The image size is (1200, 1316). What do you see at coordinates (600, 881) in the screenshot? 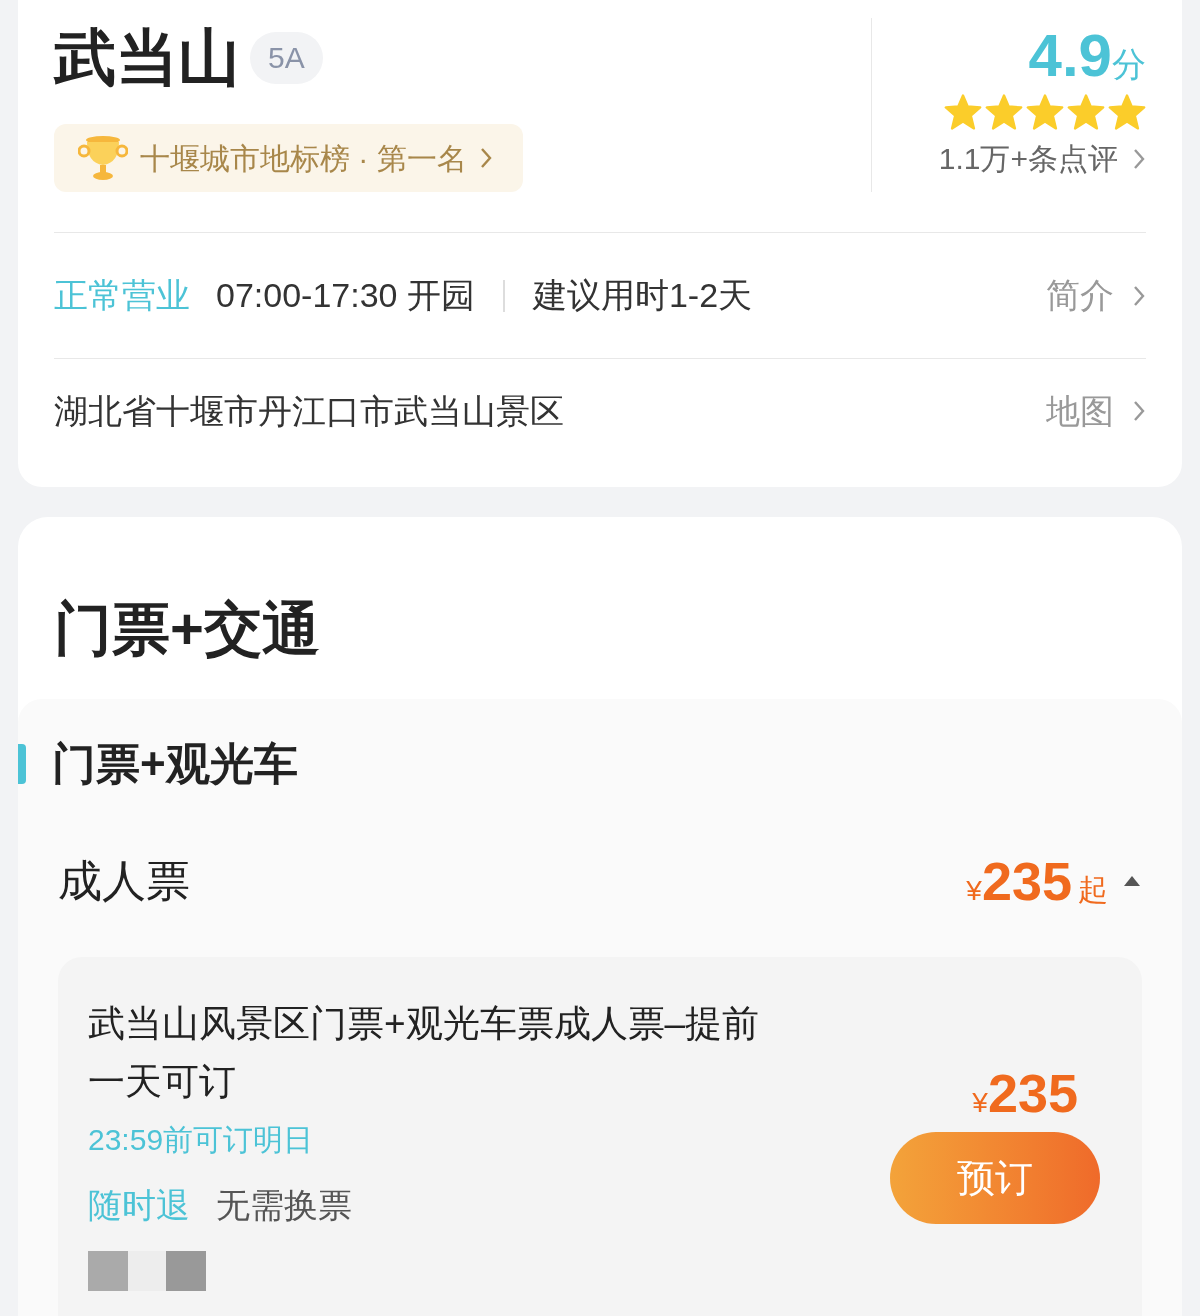
I see `ticket-group-header: 成人票 ¥235 起` at bounding box center [600, 881].